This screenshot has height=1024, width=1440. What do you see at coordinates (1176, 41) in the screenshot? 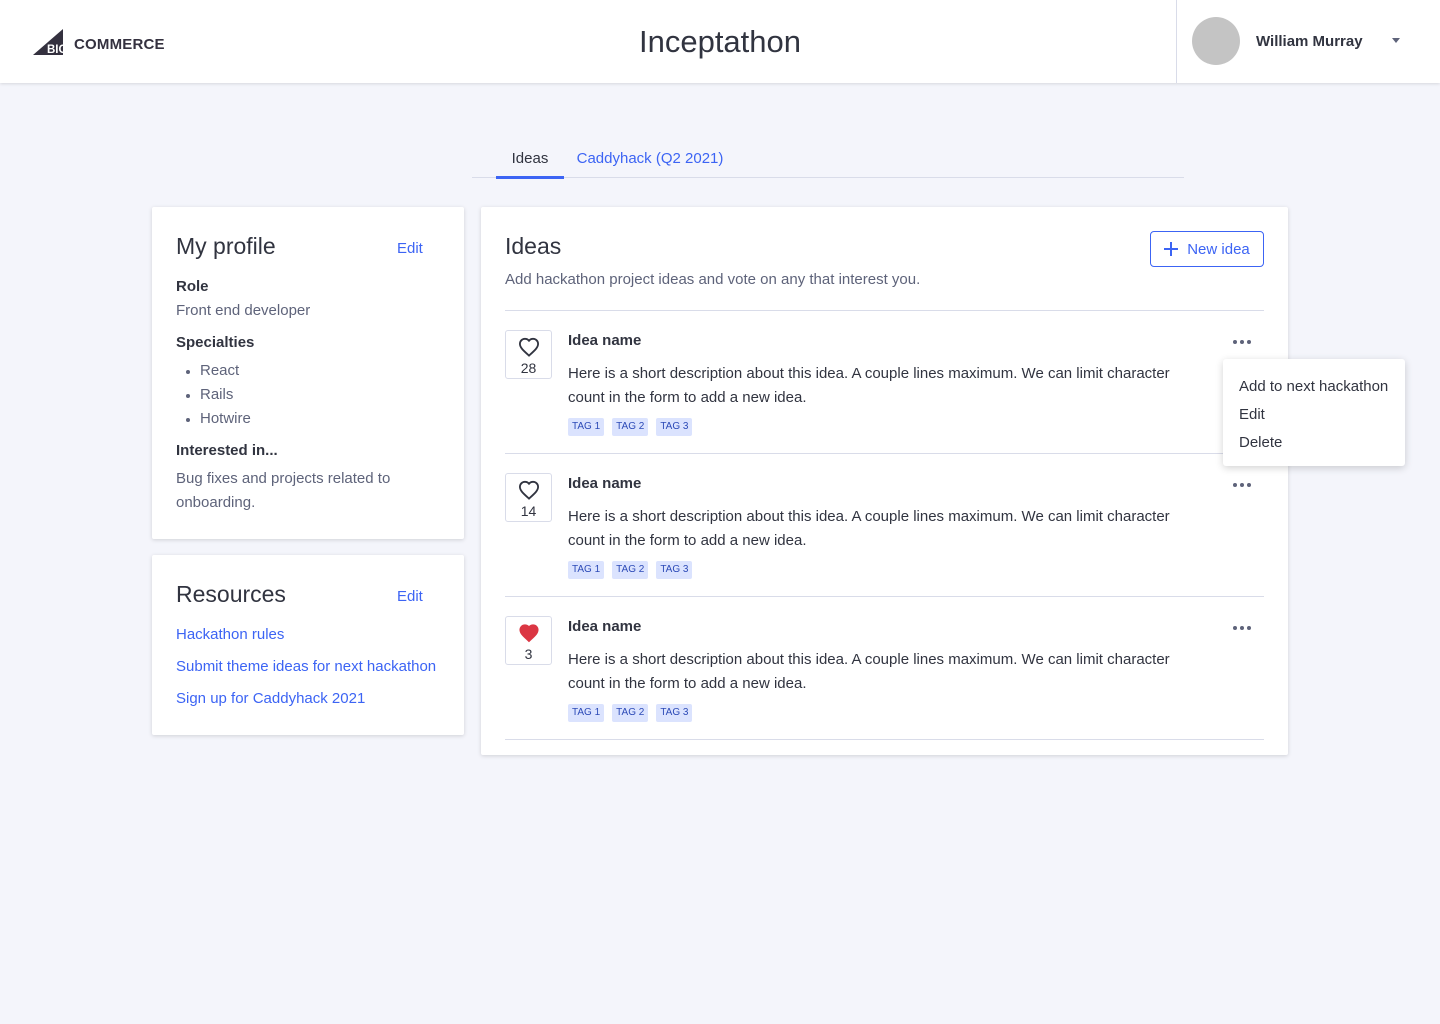
I see `header-divider` at bounding box center [1176, 41].